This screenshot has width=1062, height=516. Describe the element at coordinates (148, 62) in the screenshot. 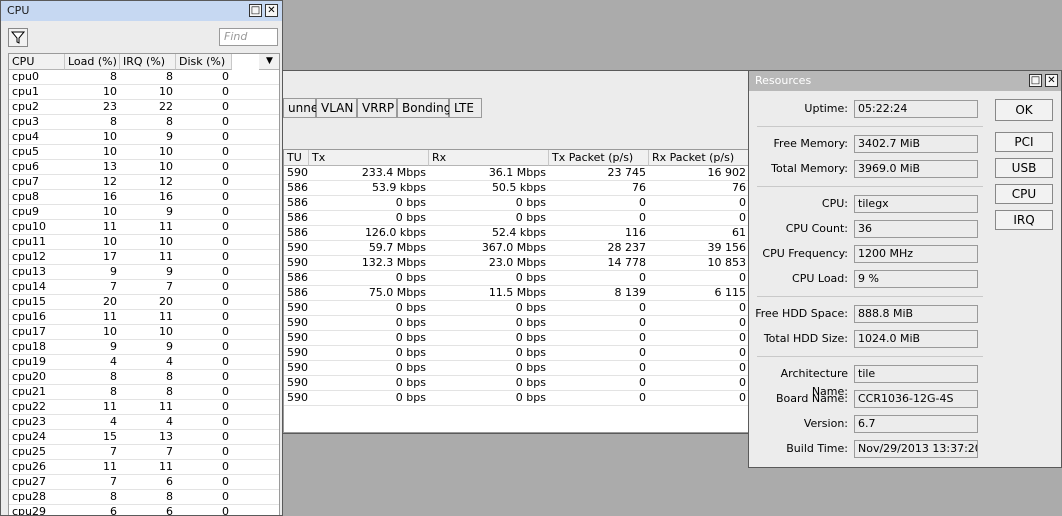

I see `column-header: IRQ (%)` at that location.